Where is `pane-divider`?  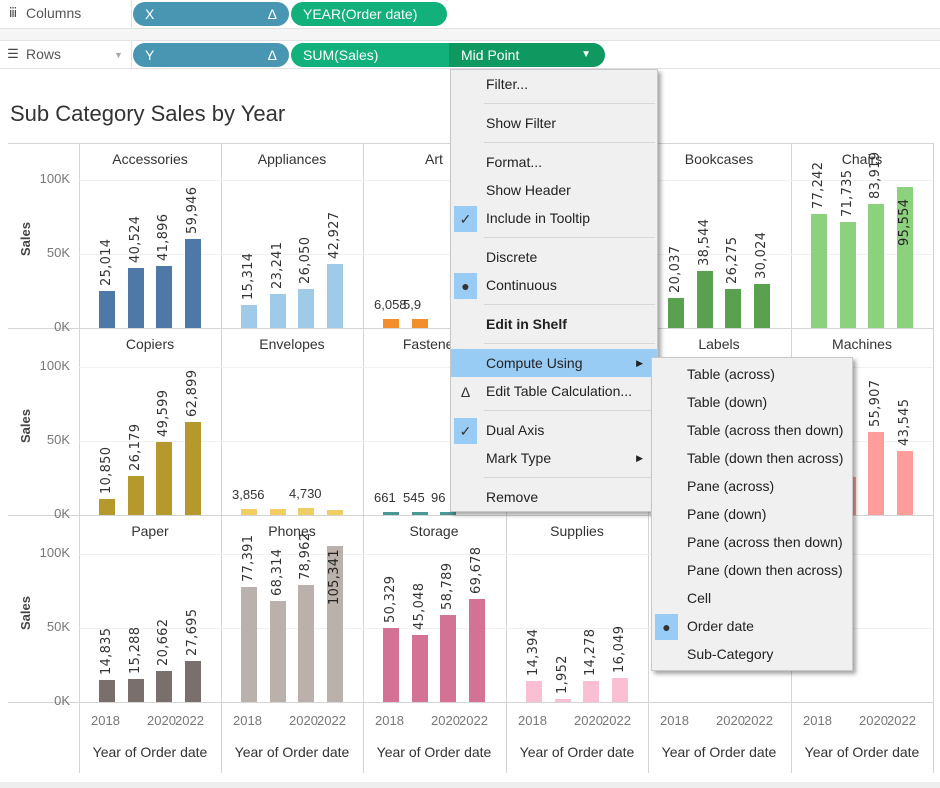
pane-divider is located at coordinates (79, 458).